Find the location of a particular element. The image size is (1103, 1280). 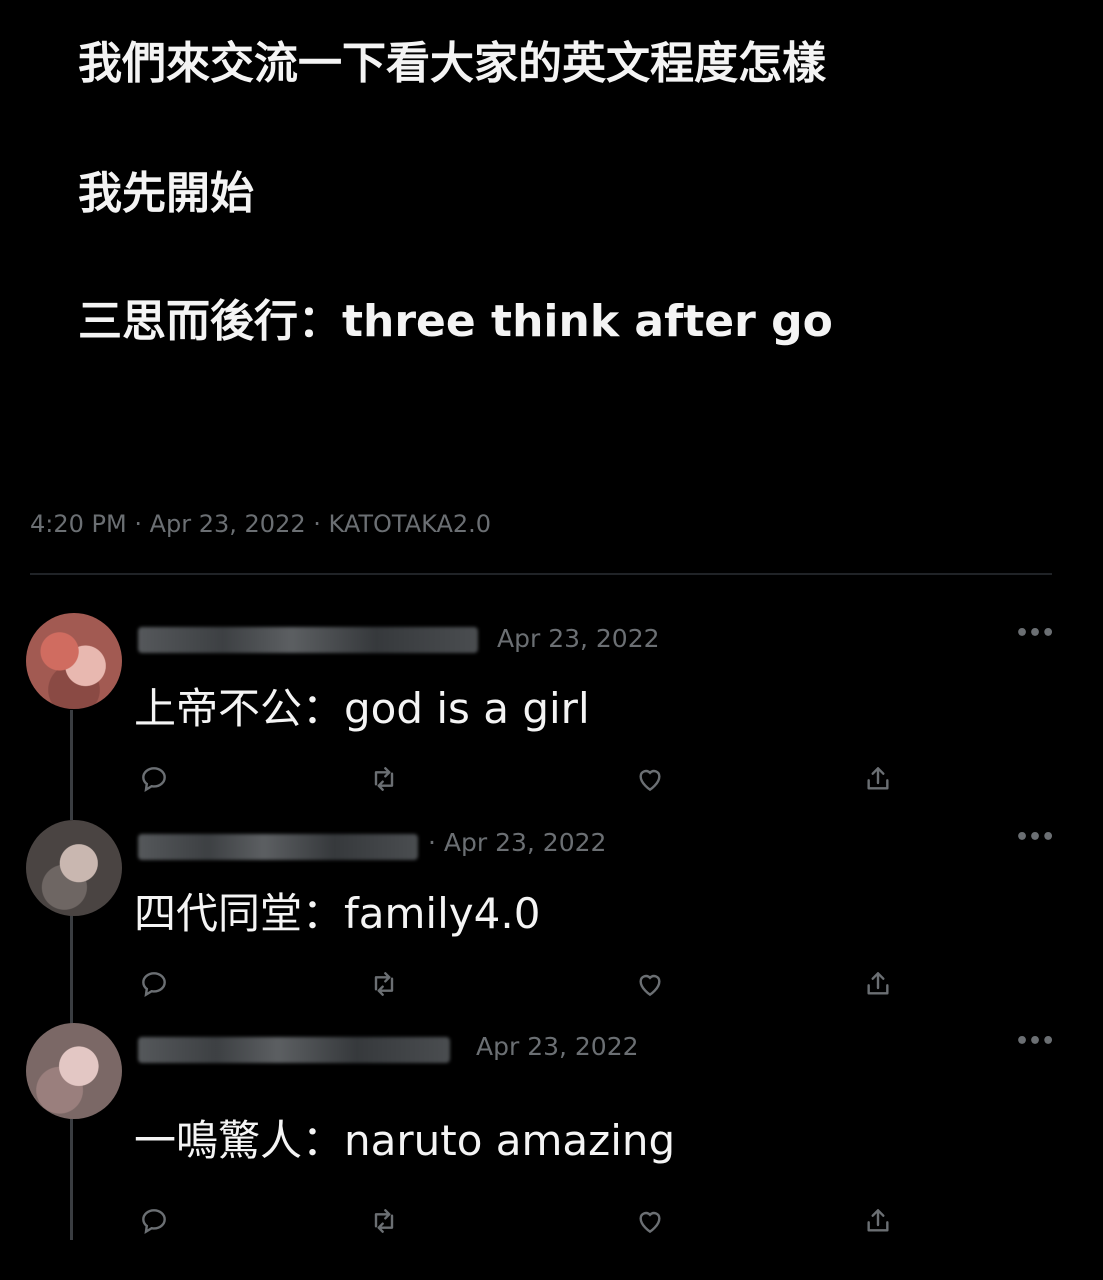

tweet-text-line-3: 三思而後行：three think after go is located at coordinates (455, 321).